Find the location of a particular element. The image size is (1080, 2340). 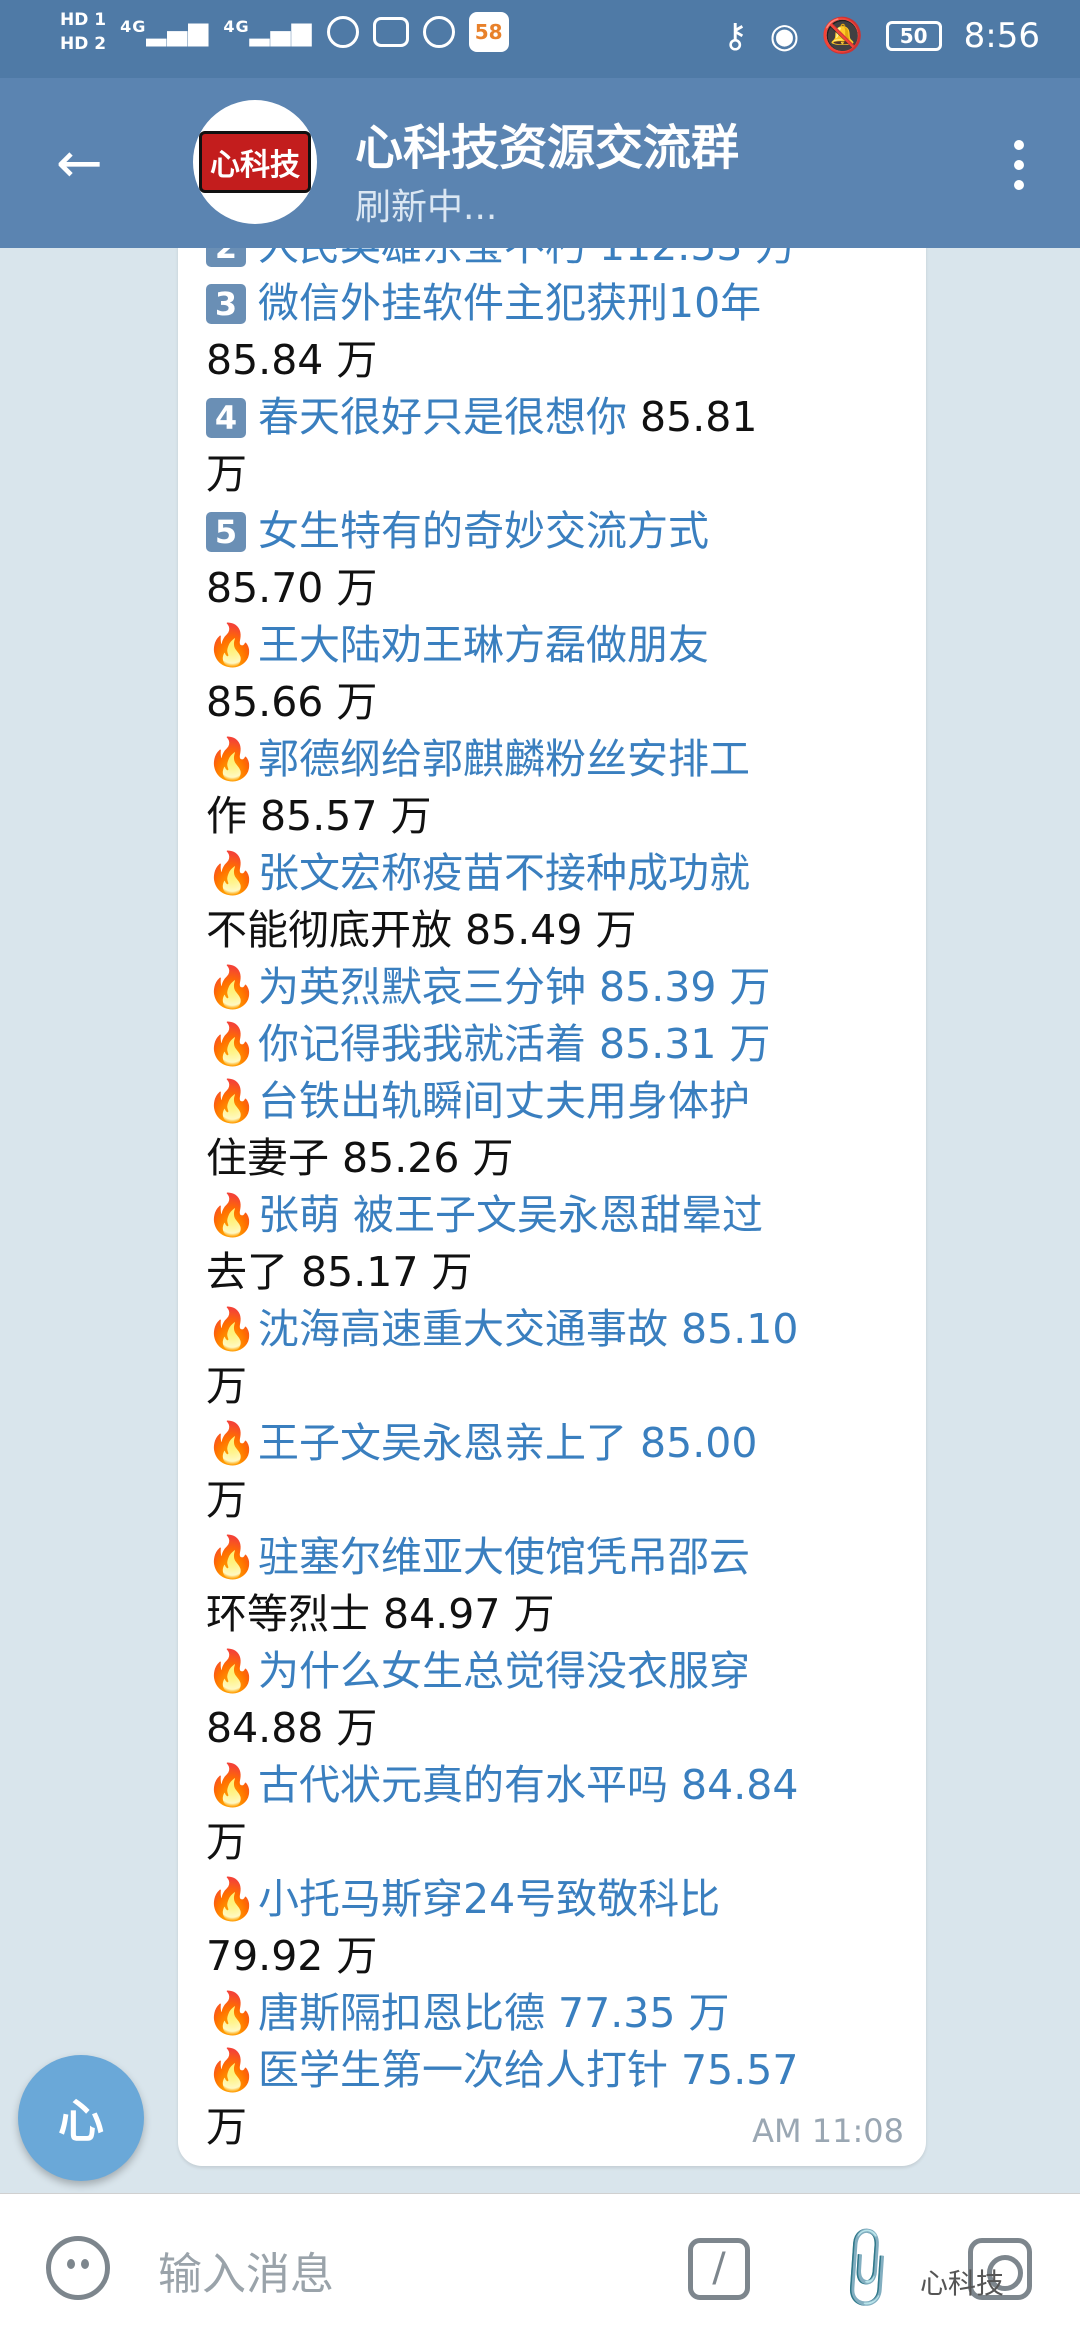

wechat-icon is located at coordinates (438, 32).